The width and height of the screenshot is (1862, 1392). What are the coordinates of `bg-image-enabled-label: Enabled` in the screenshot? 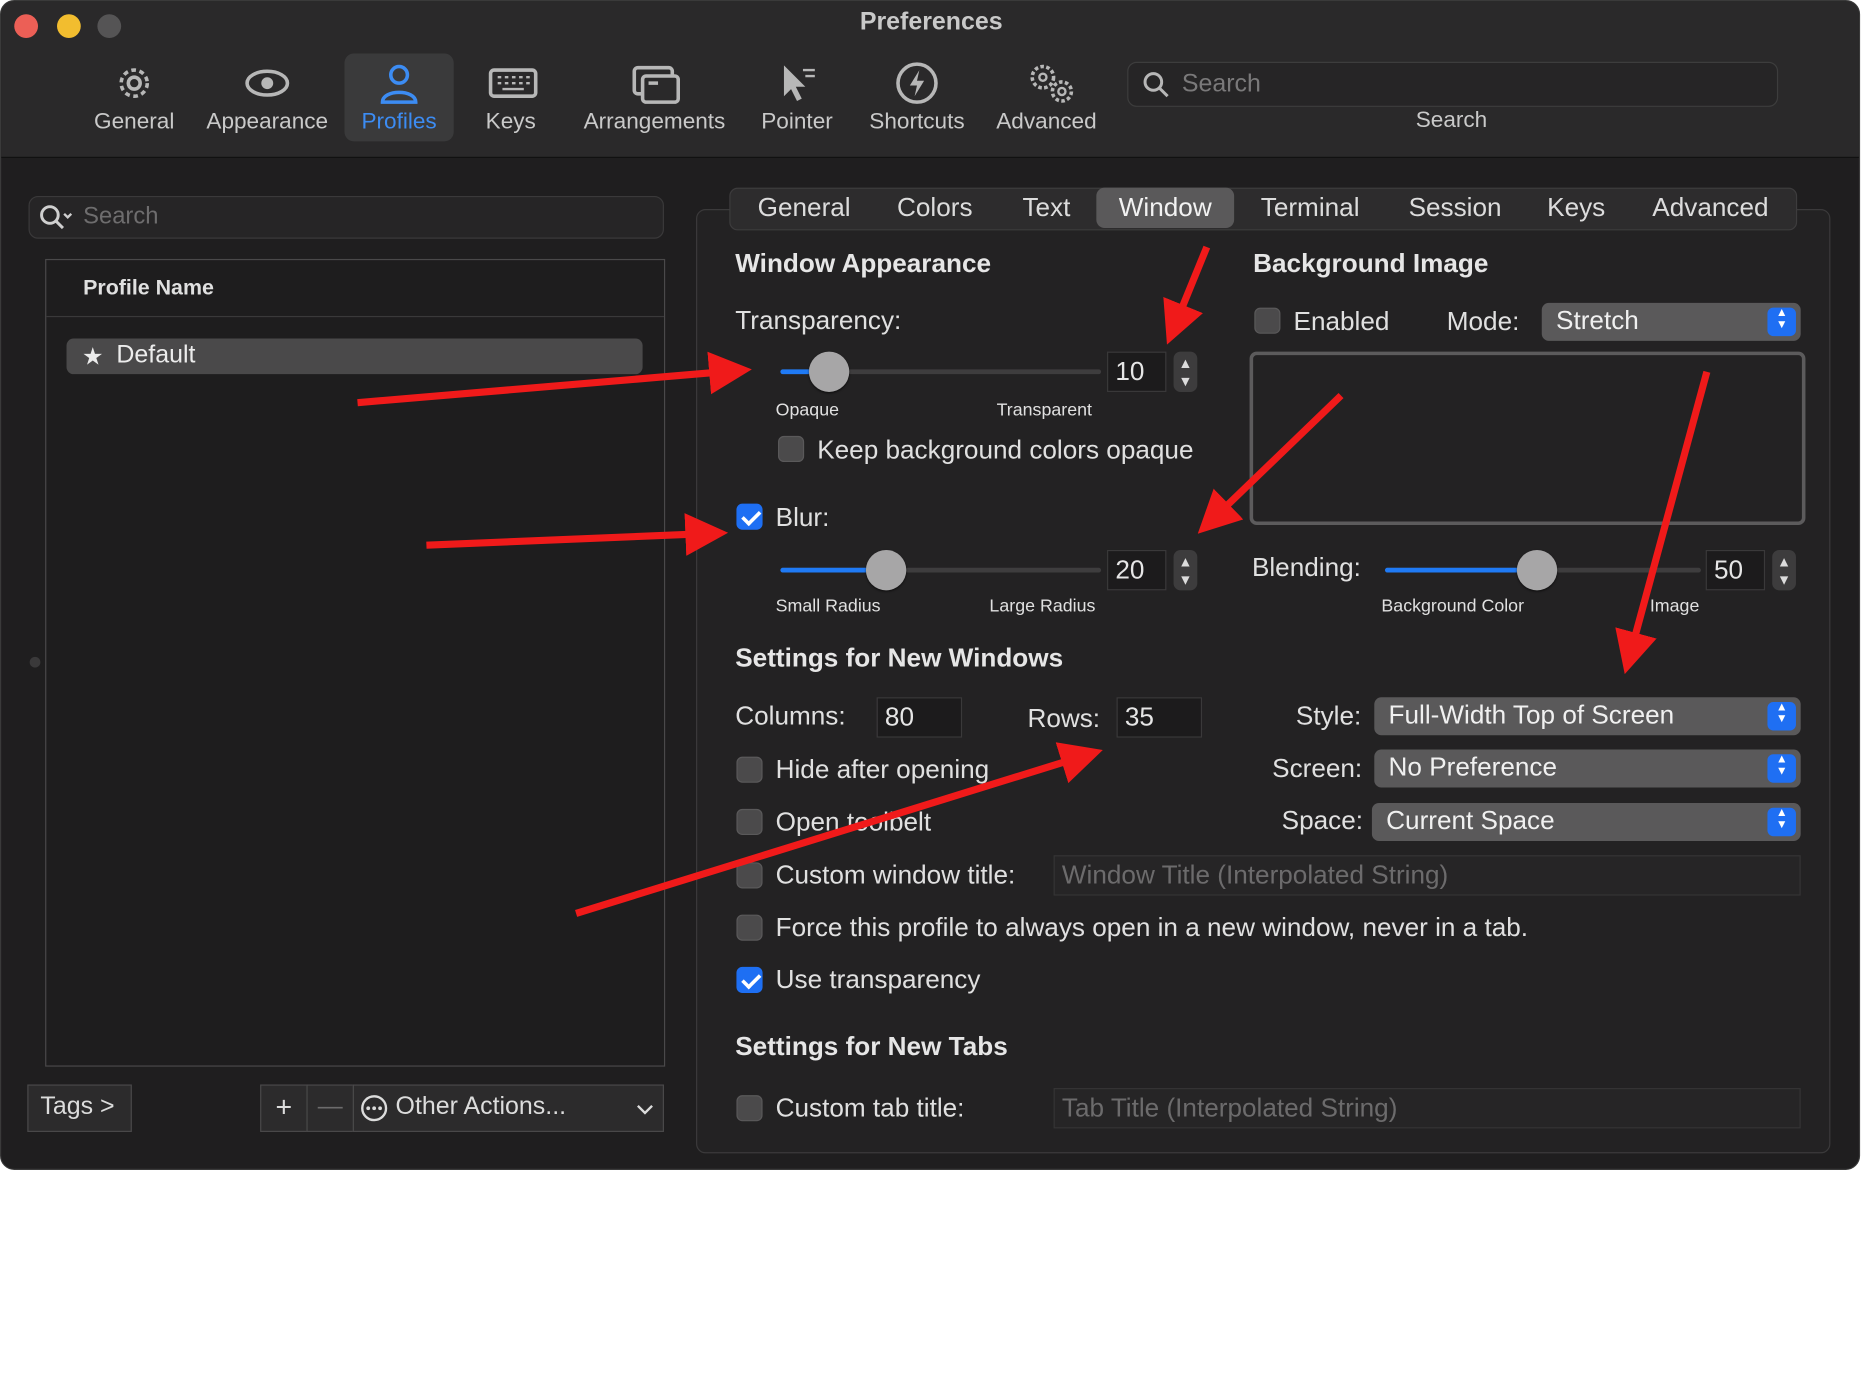 It's located at (1341, 321).